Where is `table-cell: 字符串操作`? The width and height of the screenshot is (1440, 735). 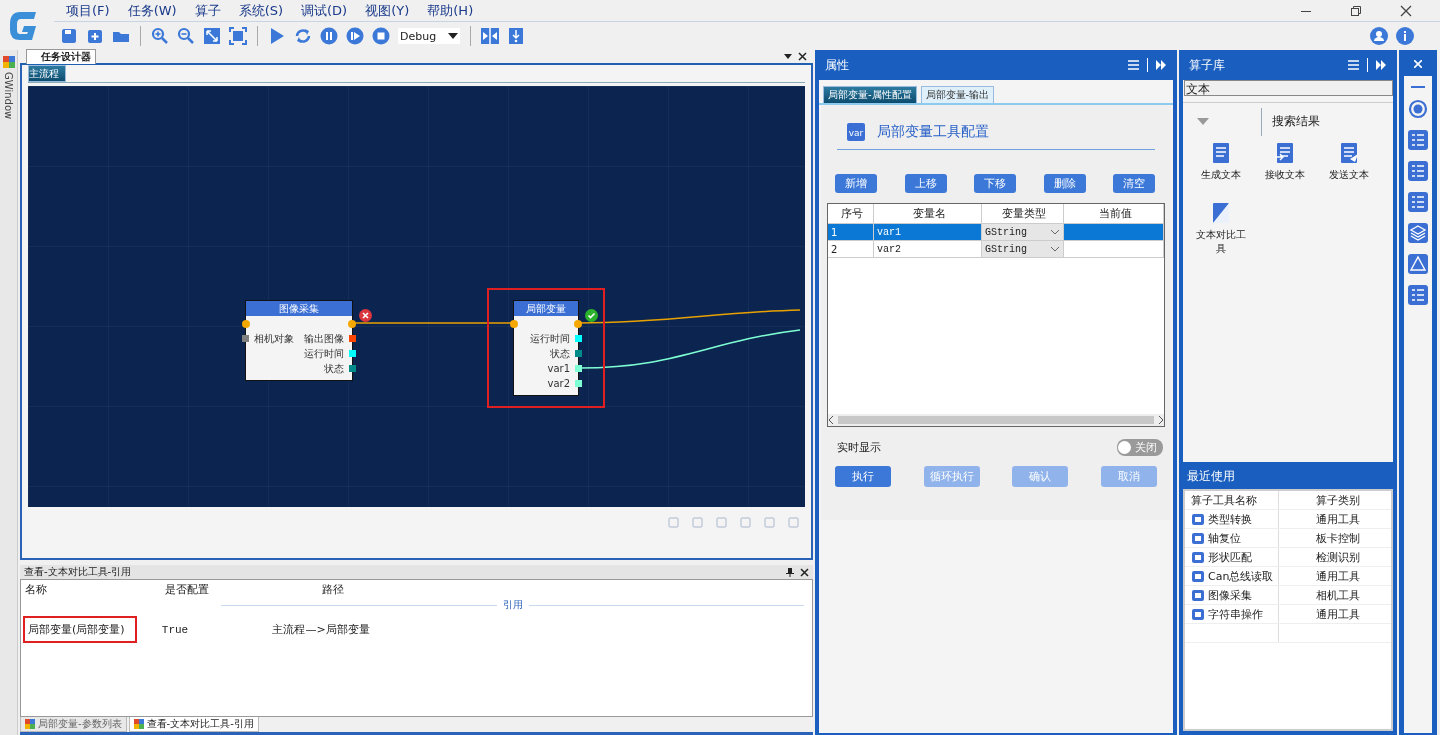 table-cell: 字符串操作 is located at coordinates (1235, 614).